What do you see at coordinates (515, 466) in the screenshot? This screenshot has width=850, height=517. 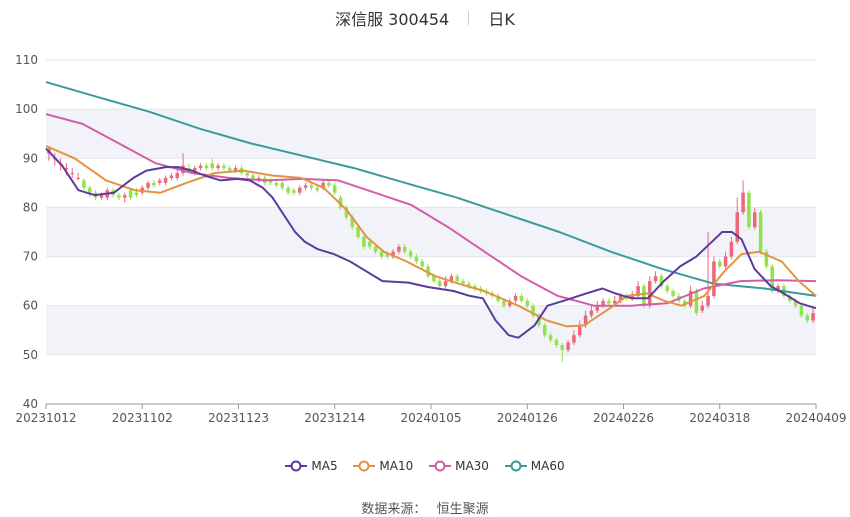 I see `ma60-legend-icon` at bounding box center [515, 466].